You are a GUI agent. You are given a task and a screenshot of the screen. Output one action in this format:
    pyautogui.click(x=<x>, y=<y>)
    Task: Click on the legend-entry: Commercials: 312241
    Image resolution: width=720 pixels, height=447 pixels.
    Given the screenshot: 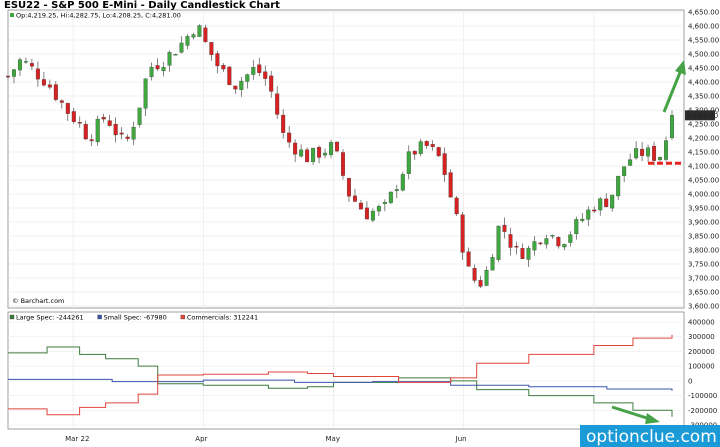 What is the action you would take?
    pyautogui.click(x=222, y=318)
    